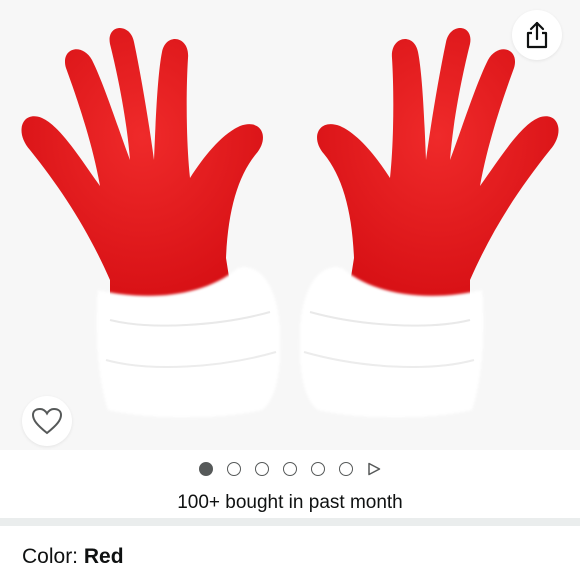 The image size is (580, 580). I want to click on color-label: Color:, so click(53, 556).